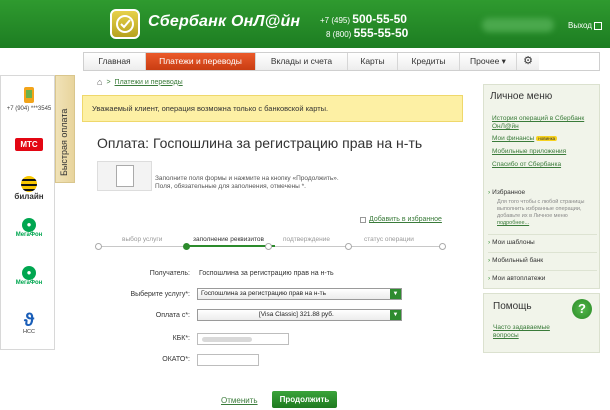 This screenshot has width=610, height=410. I want to click on faq-link: Часто задаваемые вопросы, so click(528, 332).